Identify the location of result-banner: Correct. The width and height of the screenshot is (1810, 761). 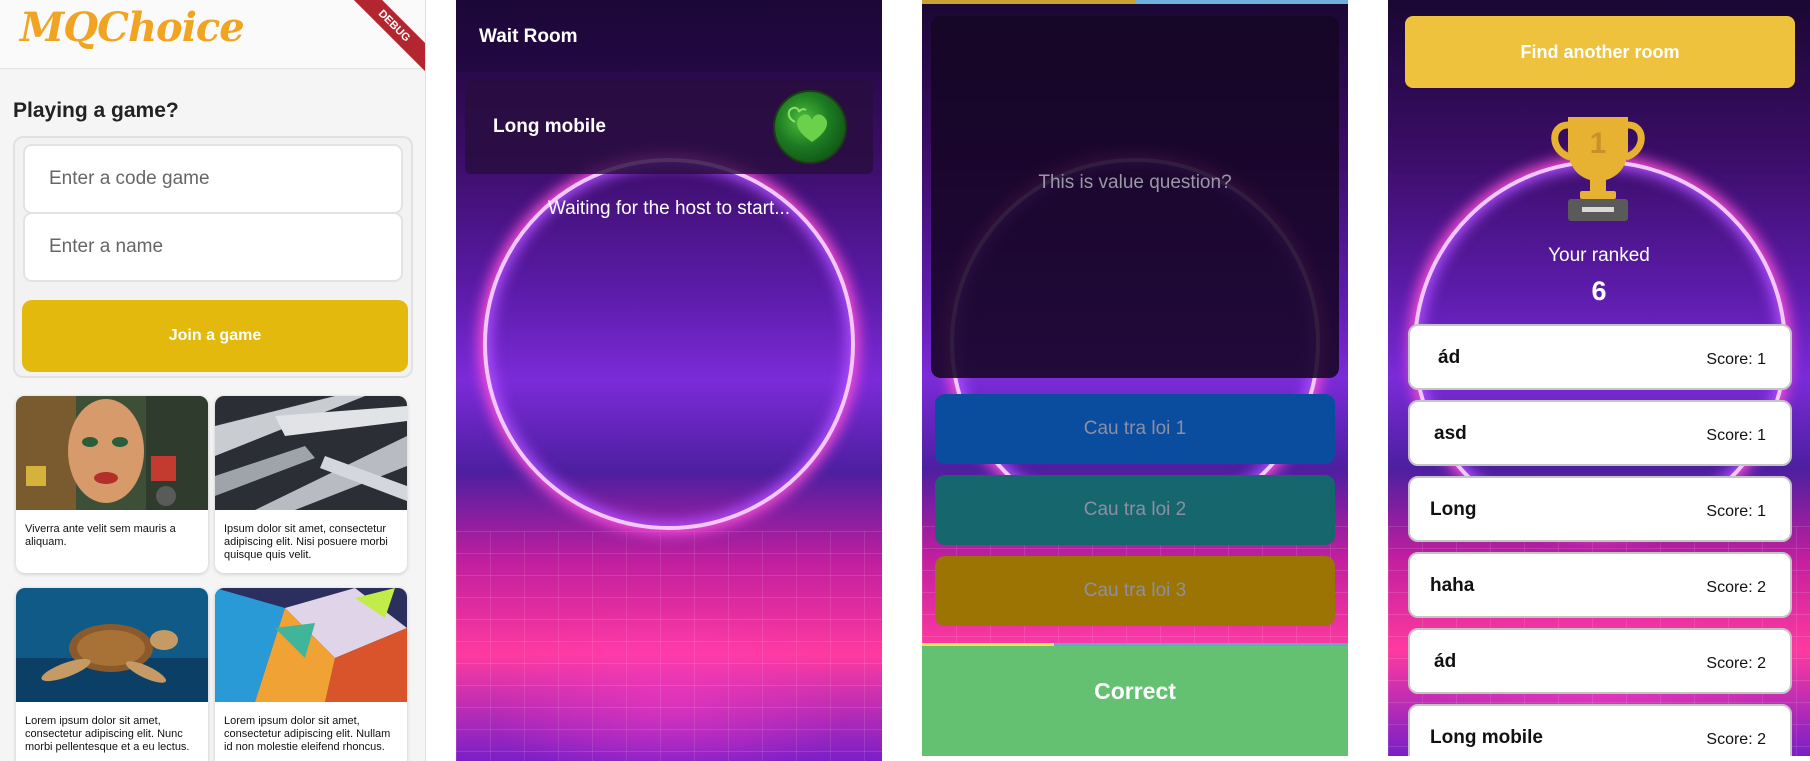
(1135, 701).